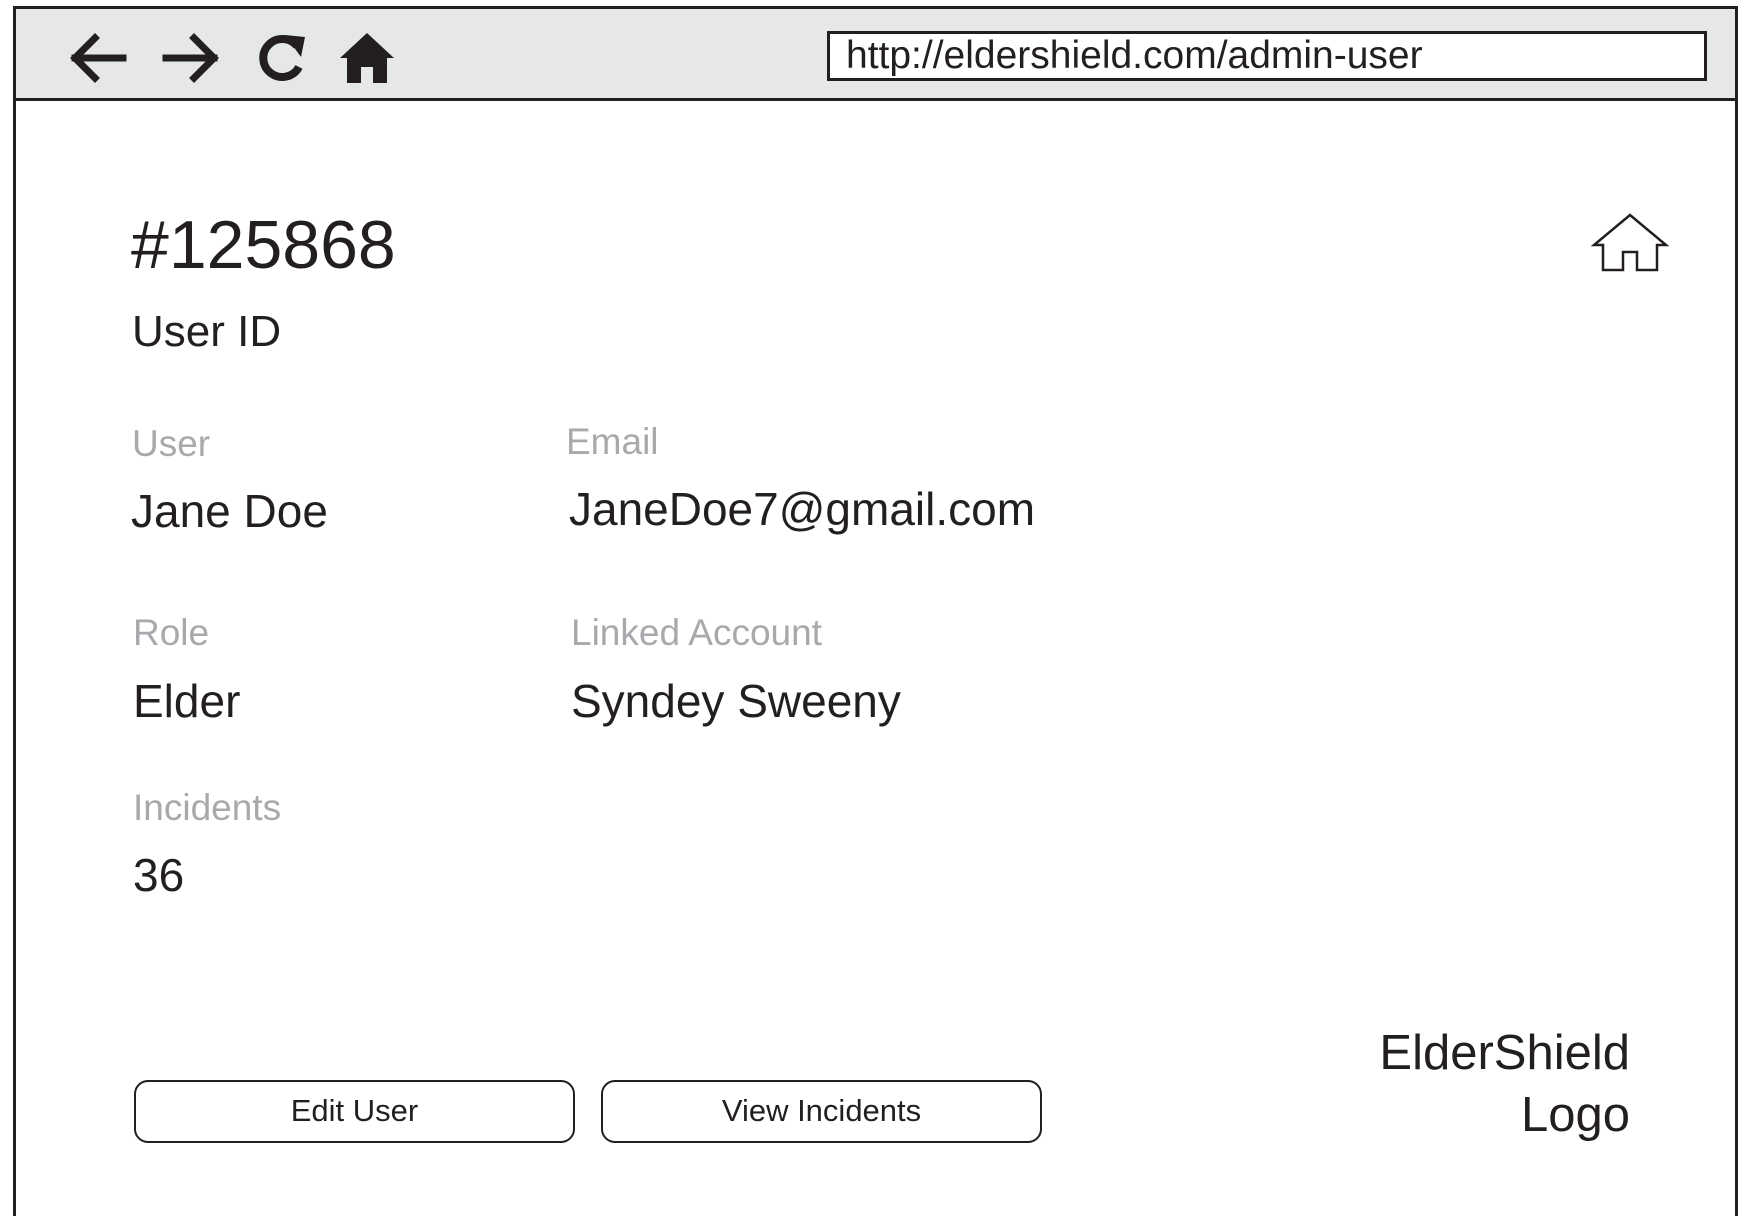 The image size is (1740, 1216). Describe the element at coordinates (1504, 1053) in the screenshot. I see `logo-line-1: ElderShield` at that location.